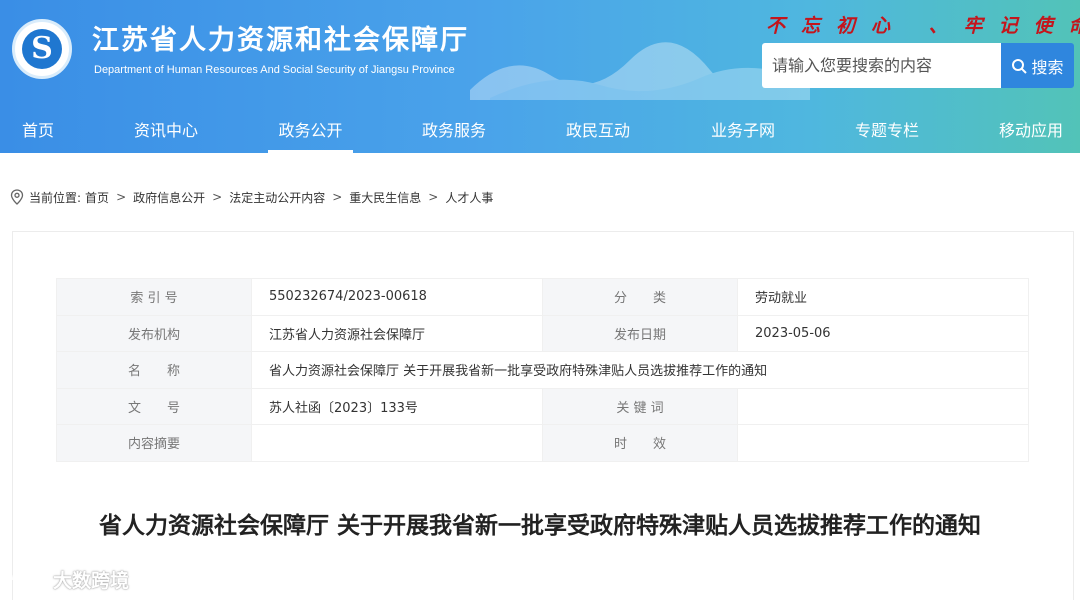  What do you see at coordinates (454, 132) in the screenshot?
I see `nav-item-gov-service: 政务服务` at bounding box center [454, 132].